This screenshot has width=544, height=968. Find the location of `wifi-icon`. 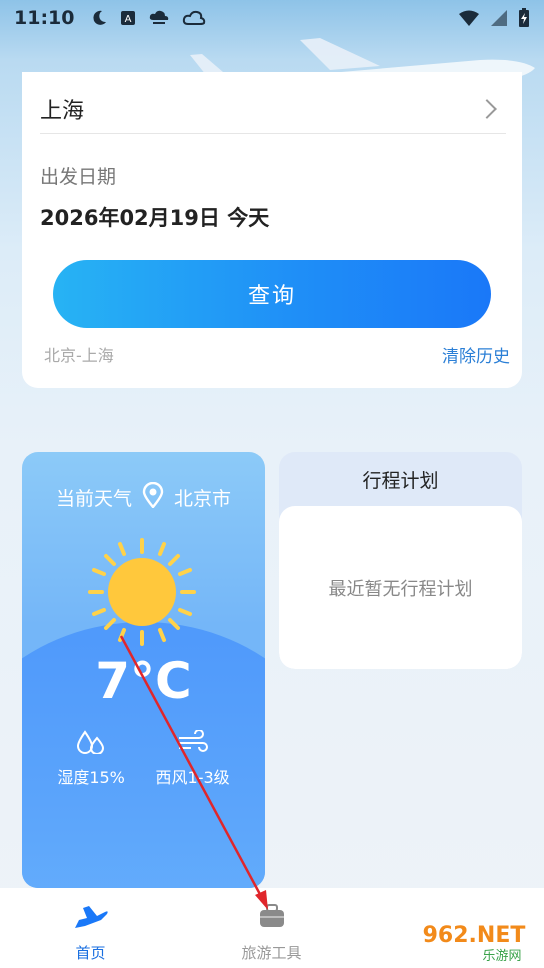

wifi-icon is located at coordinates (469, 18).